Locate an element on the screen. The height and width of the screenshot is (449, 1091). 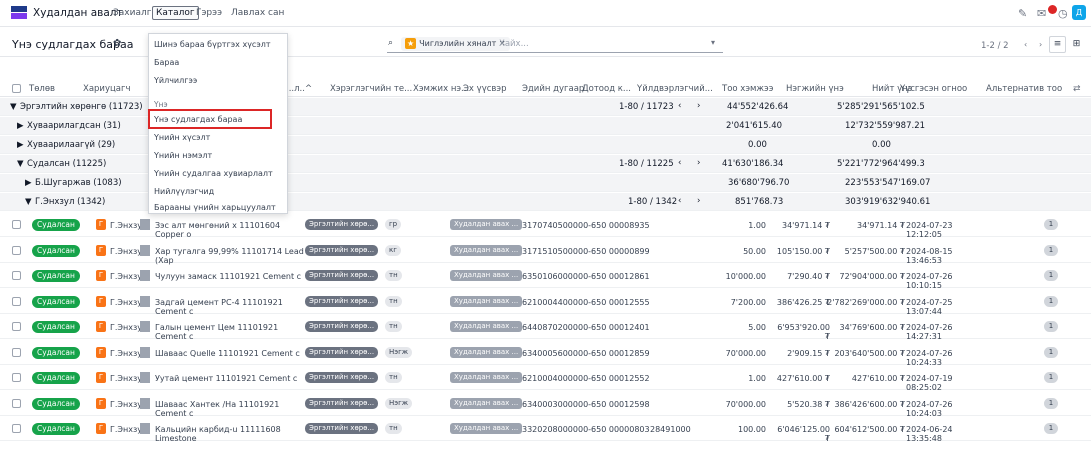
product-name: Шавааc Quelle 11101921 Cement c is located at coordinates (230, 353).